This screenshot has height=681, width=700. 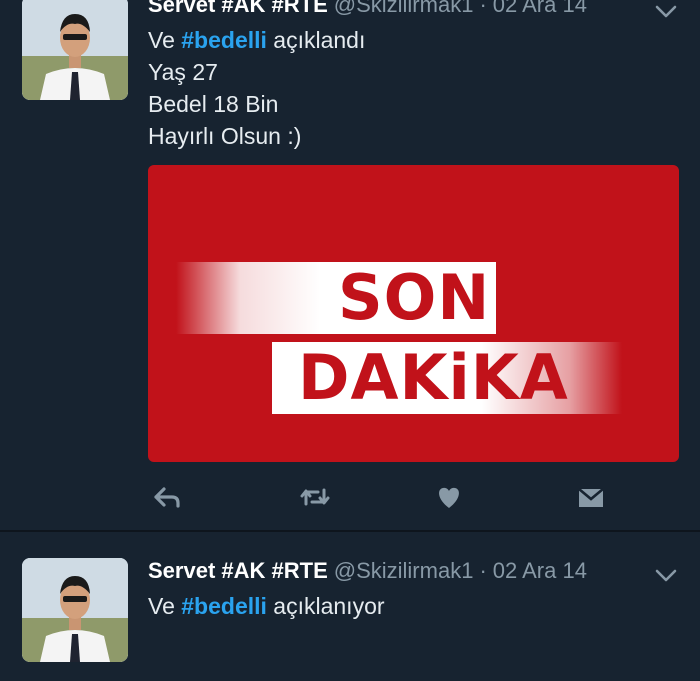 I want to click on tweet-actions, so click(x=383, y=498).